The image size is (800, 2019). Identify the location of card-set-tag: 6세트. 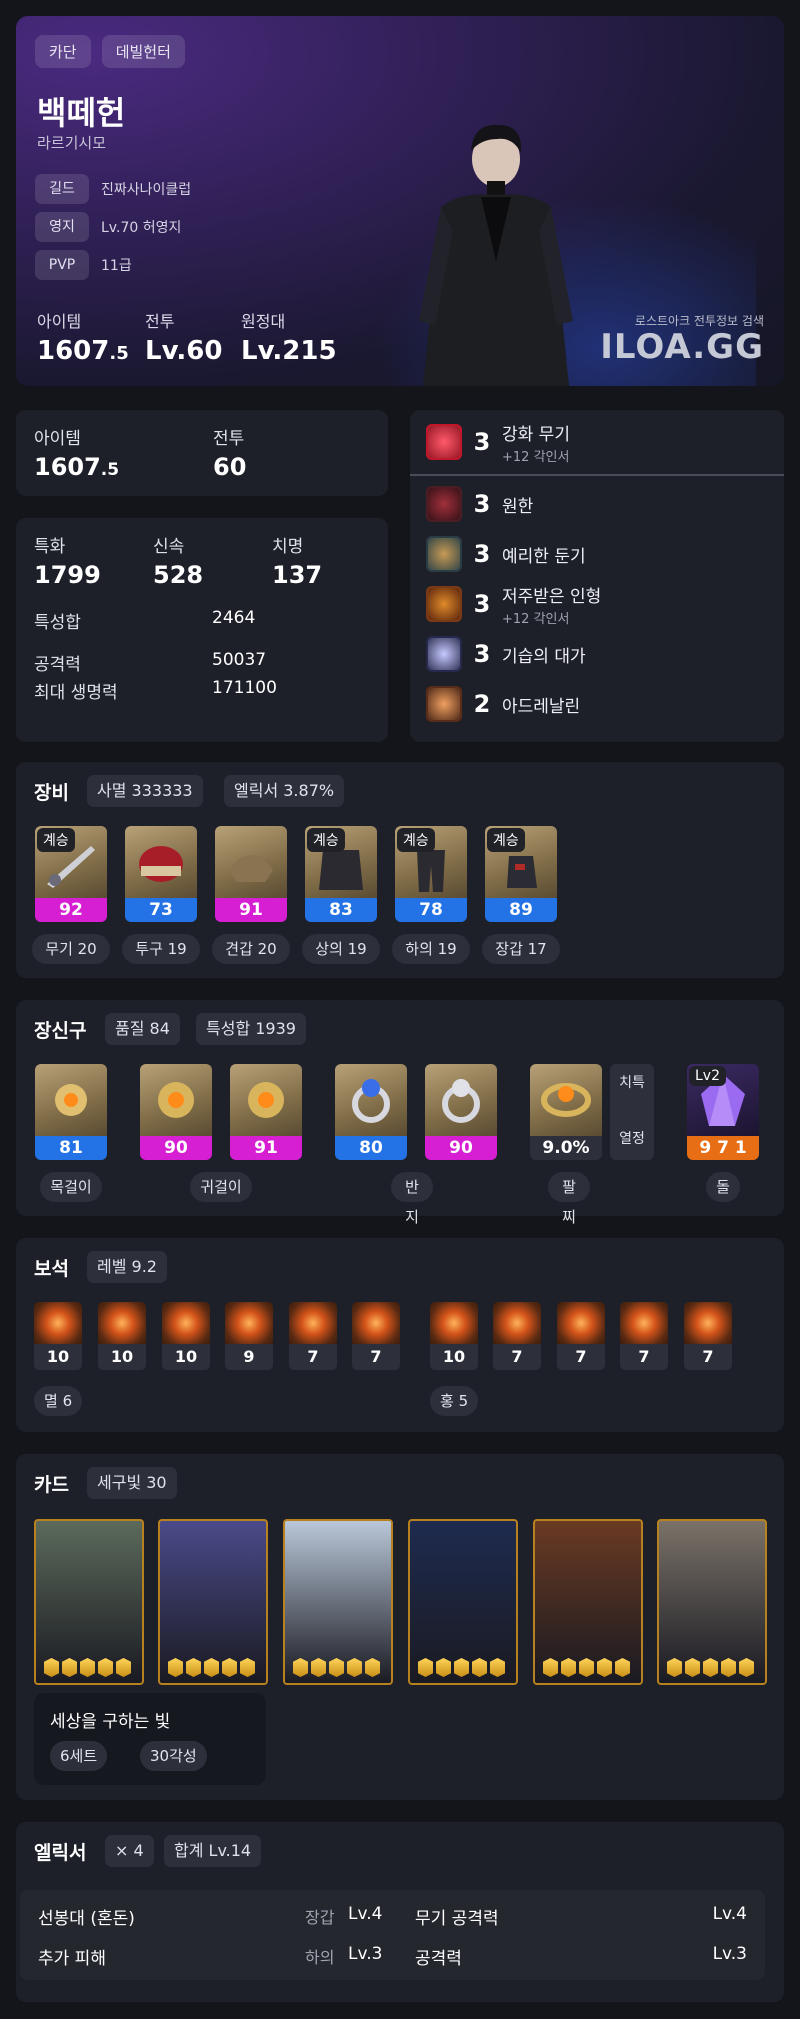
(79, 1756).